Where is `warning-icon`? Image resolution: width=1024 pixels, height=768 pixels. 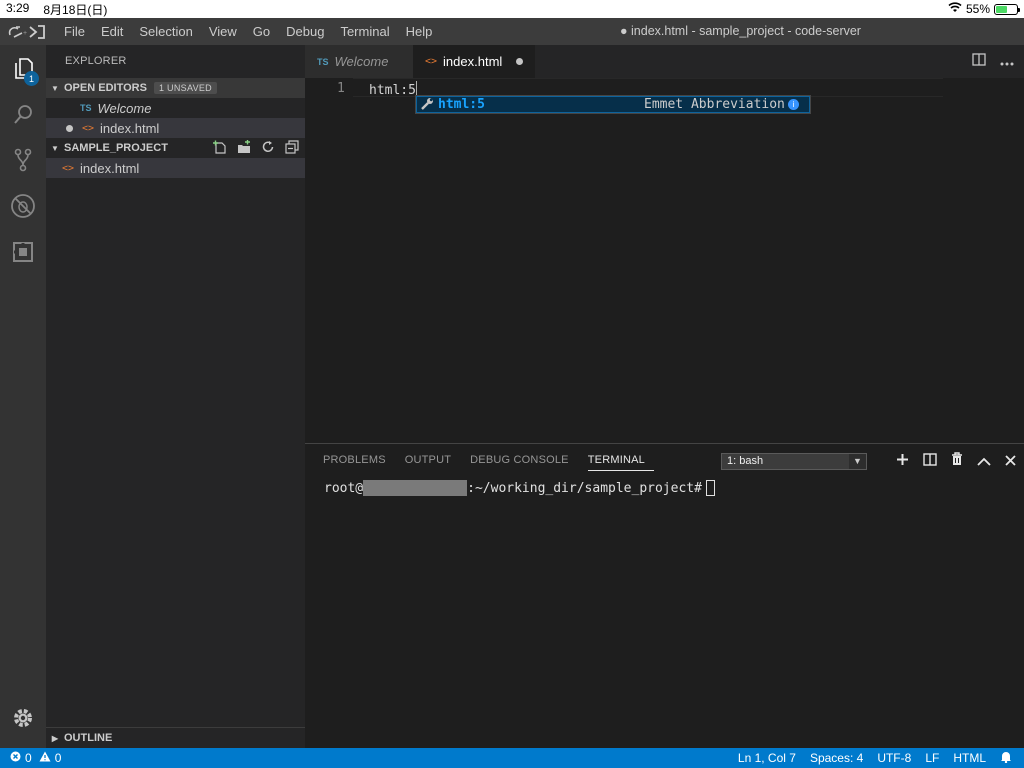
warning-icon is located at coordinates (45, 758).